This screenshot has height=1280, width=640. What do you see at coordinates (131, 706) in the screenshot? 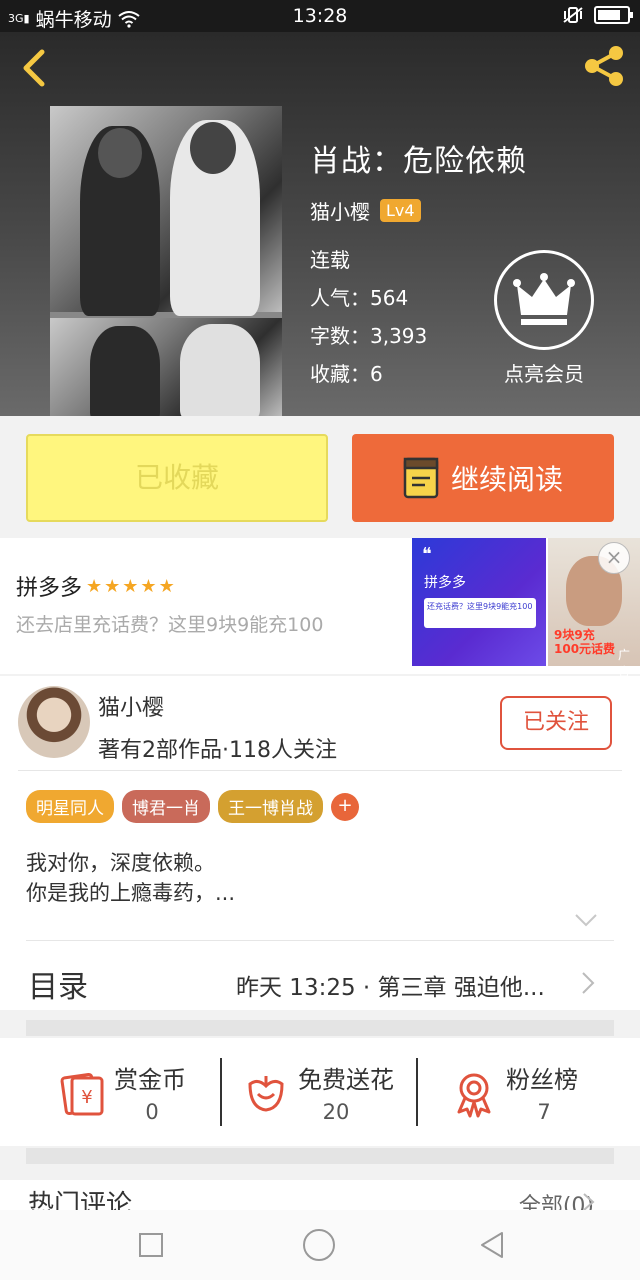
I see `author-name: 猫小樱` at bounding box center [131, 706].